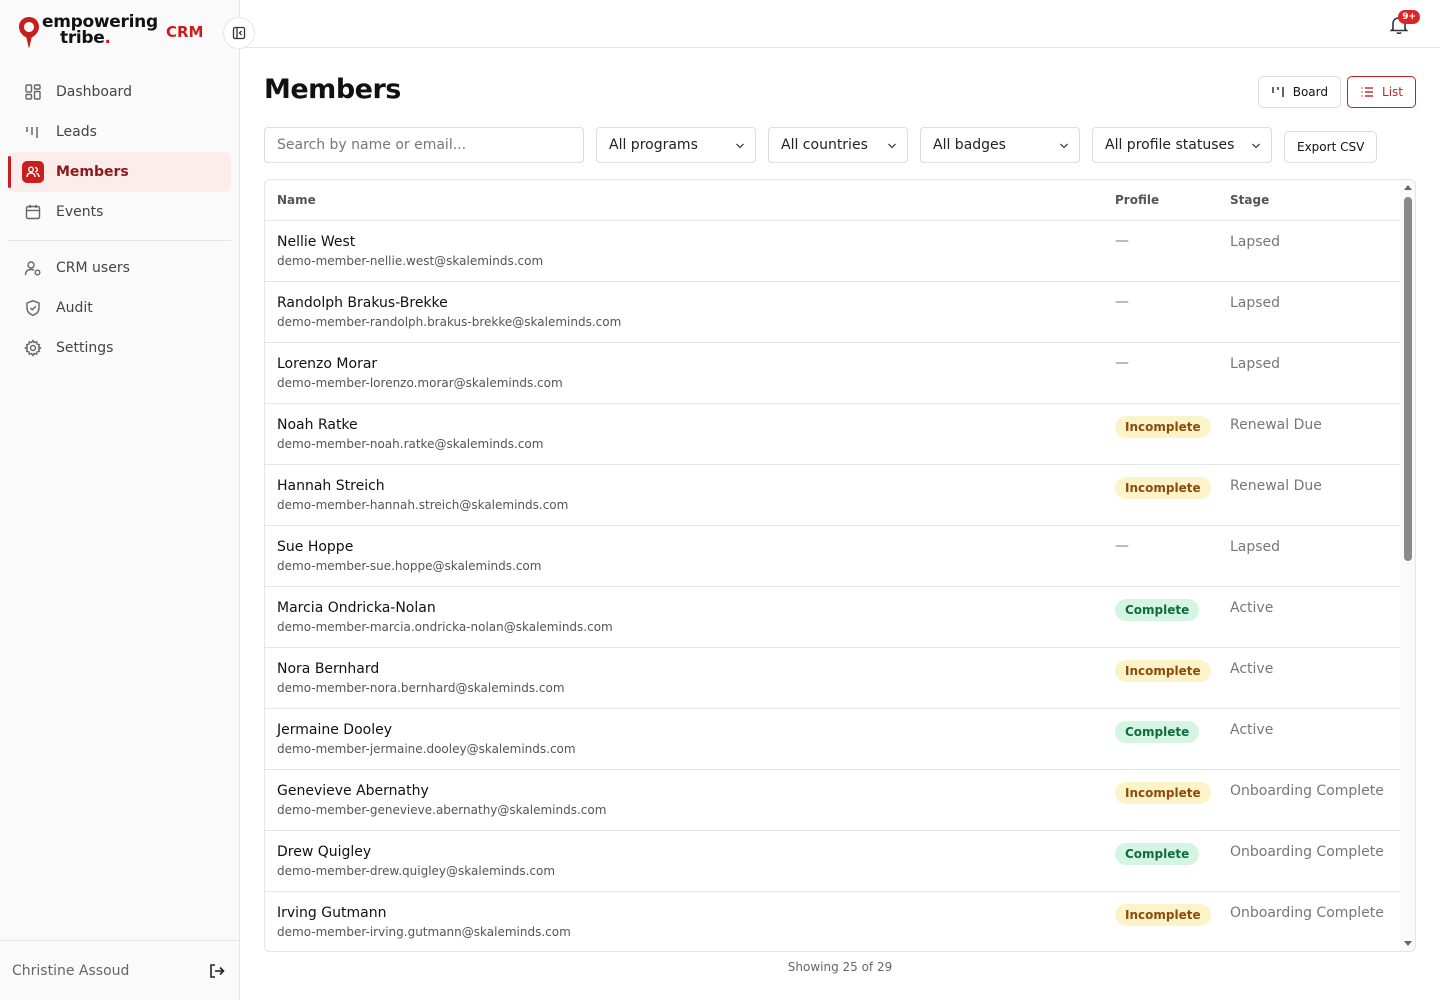 This screenshot has height=1000, width=1440. I want to click on sidebar-item-label: Dashboard, so click(94, 92).